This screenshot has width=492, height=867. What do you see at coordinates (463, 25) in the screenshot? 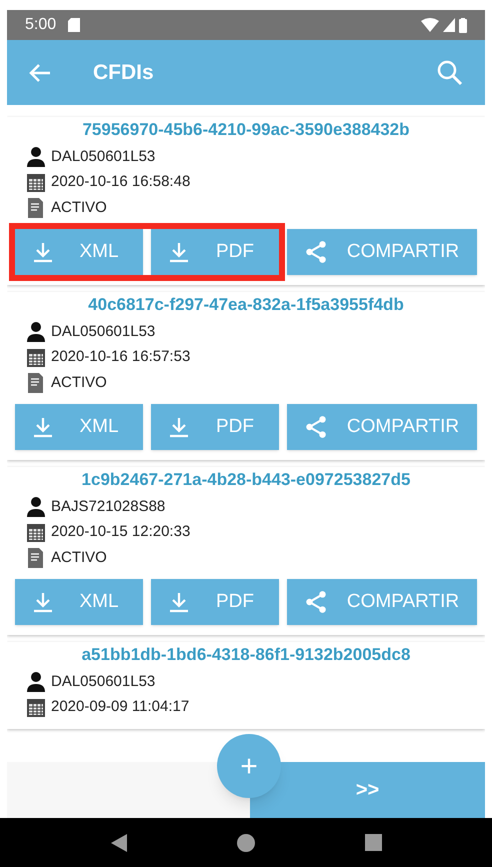
I see `battery-icon` at bounding box center [463, 25].